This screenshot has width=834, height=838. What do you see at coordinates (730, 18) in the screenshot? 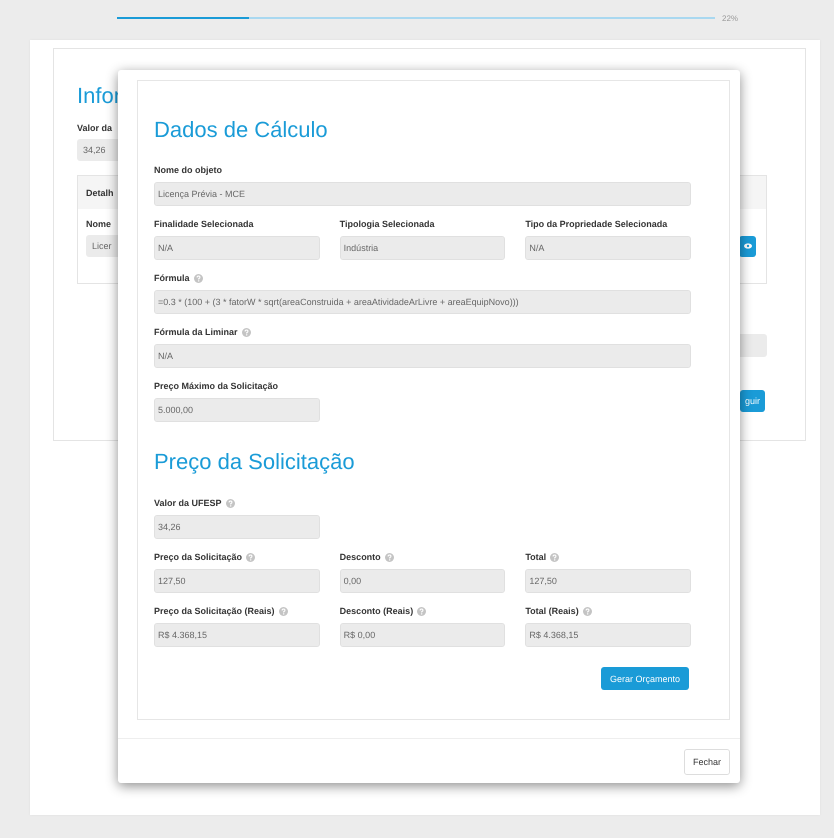
I see `progress-reading: 22%` at bounding box center [730, 18].